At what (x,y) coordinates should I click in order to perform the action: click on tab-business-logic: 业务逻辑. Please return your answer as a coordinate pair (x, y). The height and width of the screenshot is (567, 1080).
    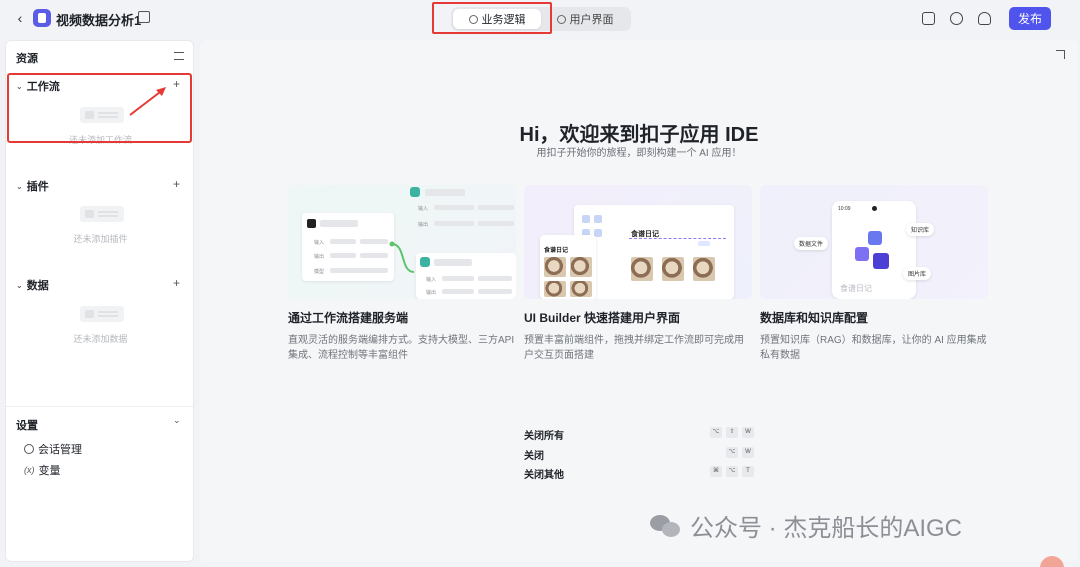
    Looking at the image, I should click on (497, 19).